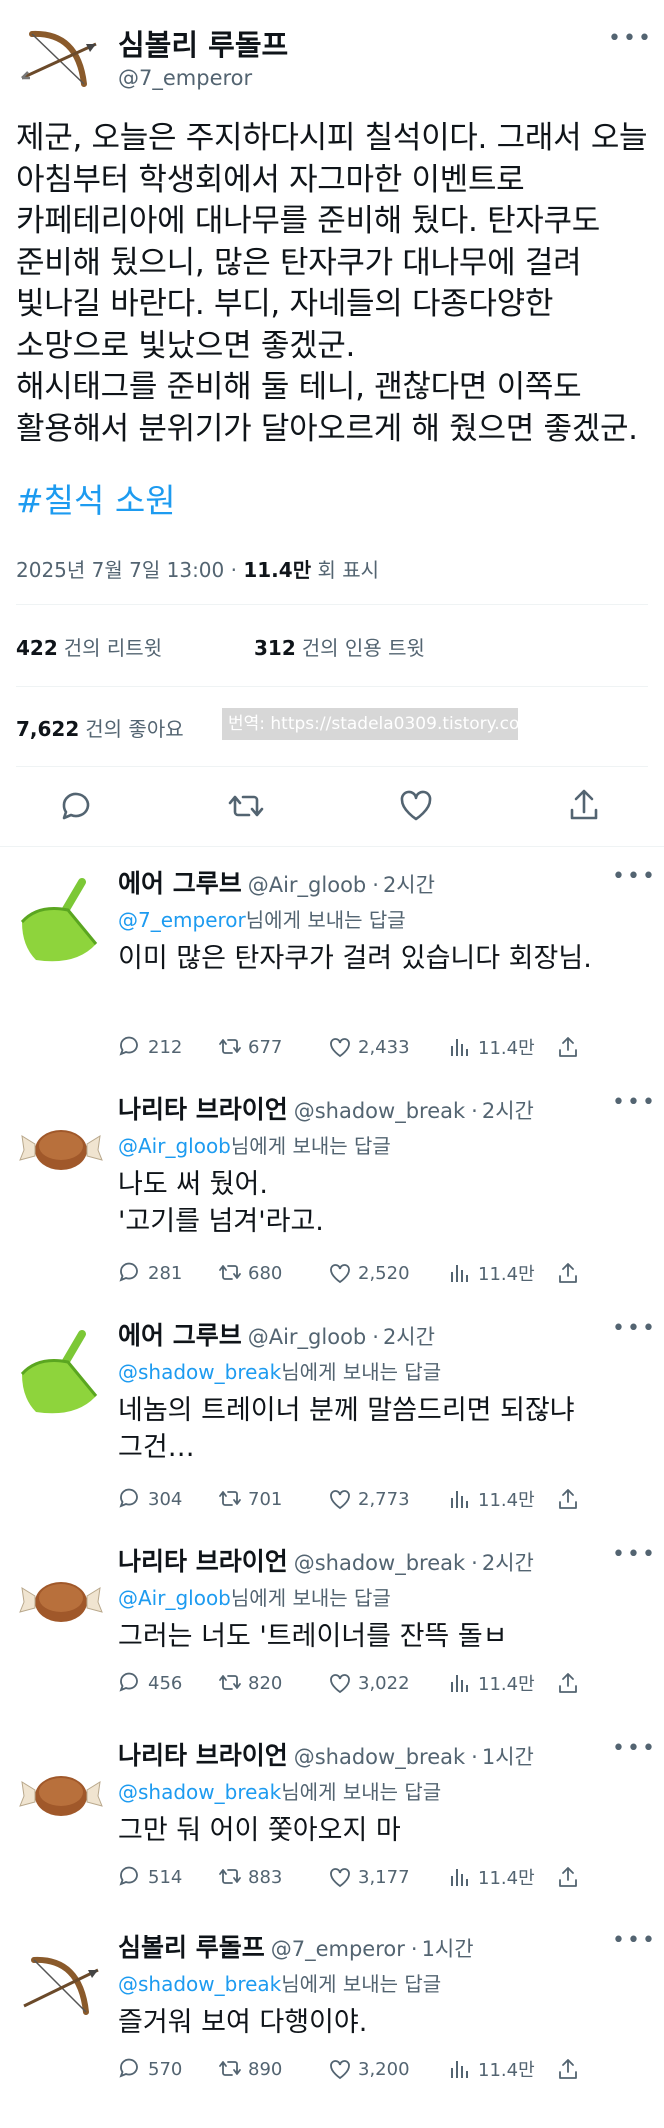 The width and height of the screenshot is (664, 2128). Describe the element at coordinates (165, 2069) in the screenshot. I see `reply-count: 570` at that location.